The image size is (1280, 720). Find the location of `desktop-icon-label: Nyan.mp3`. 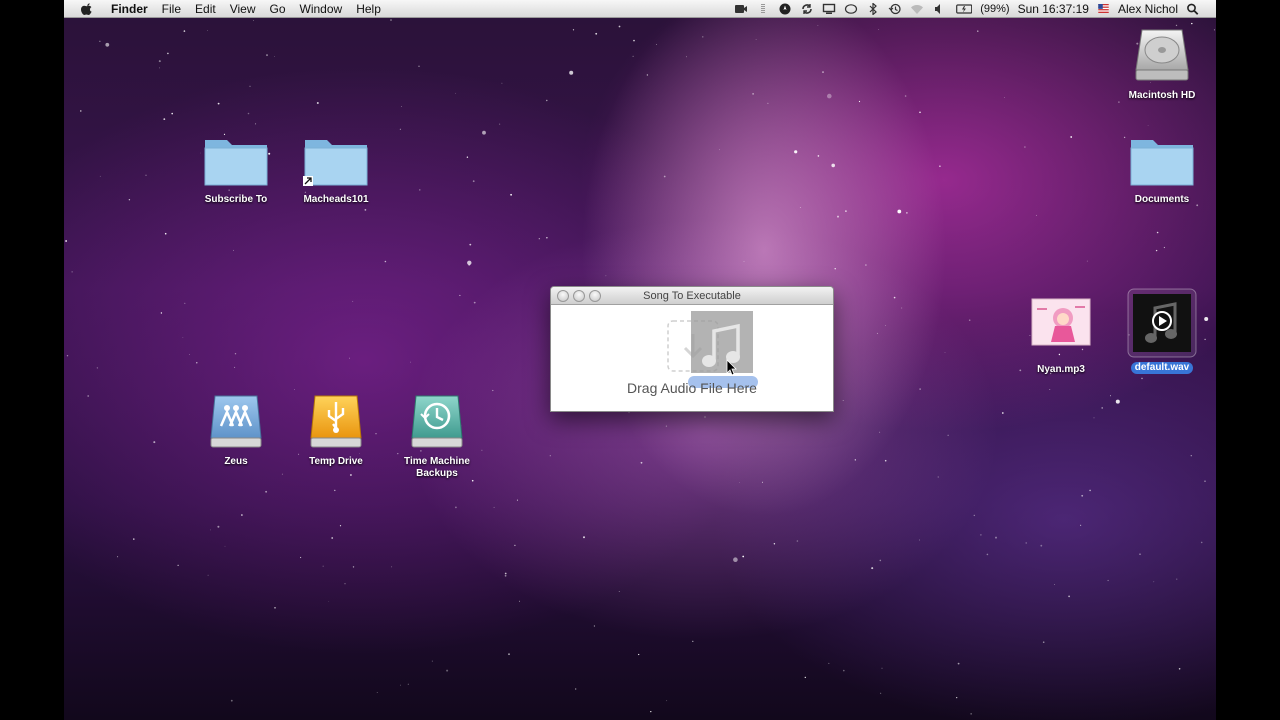

desktop-icon-label: Nyan.mp3 is located at coordinates (1061, 369).